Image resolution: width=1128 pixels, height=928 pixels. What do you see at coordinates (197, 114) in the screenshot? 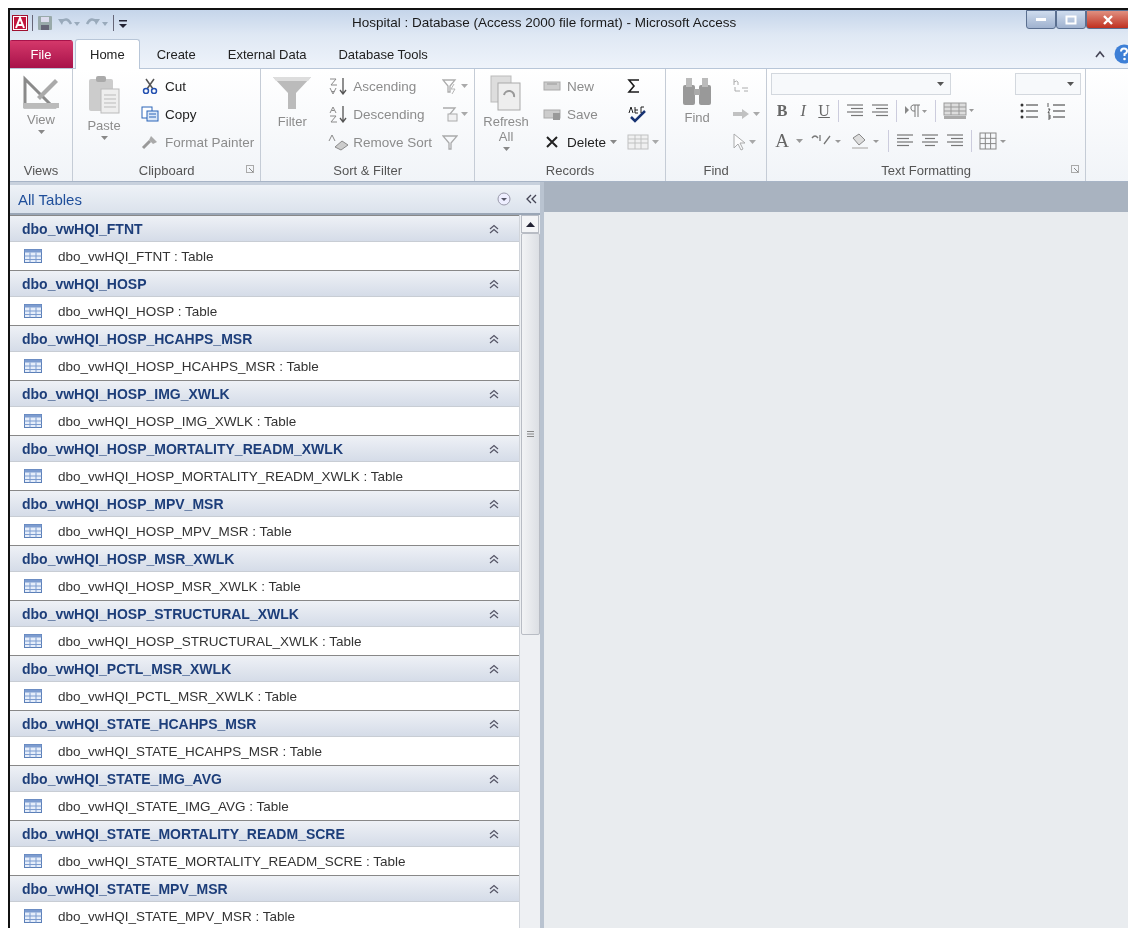
I see `ribbon-button: Copy` at bounding box center [197, 114].